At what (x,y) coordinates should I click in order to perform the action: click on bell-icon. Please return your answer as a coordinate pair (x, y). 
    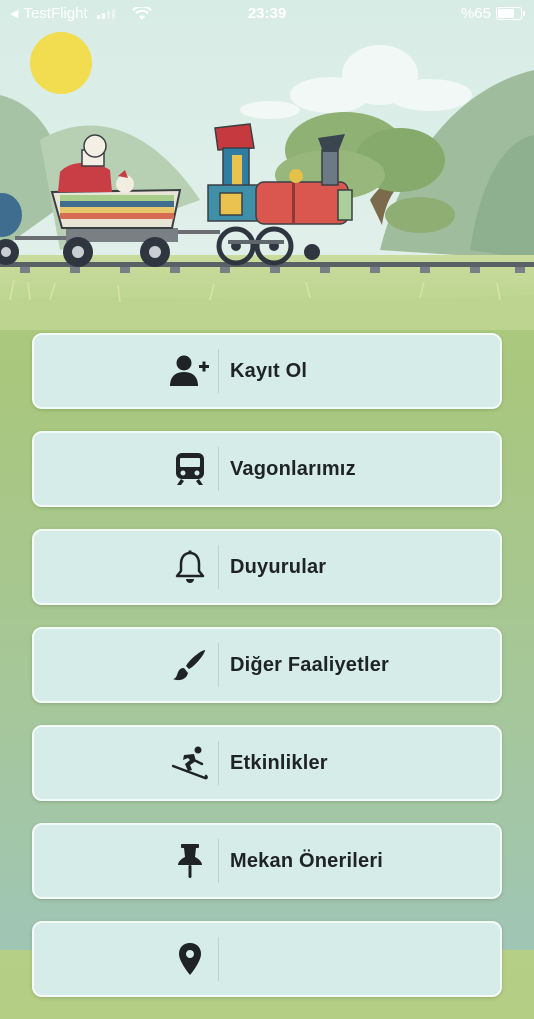
    Looking at the image, I should click on (190, 567).